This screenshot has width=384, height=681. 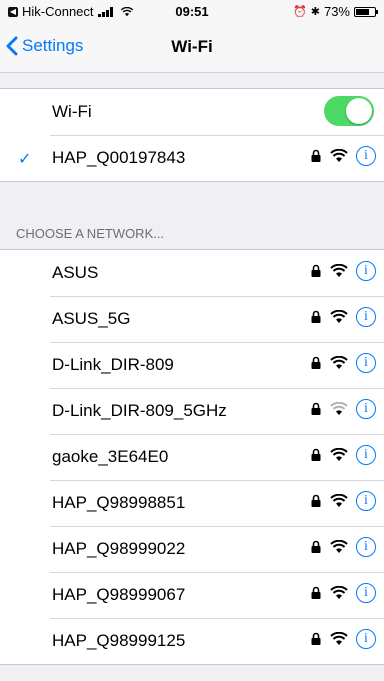 What do you see at coordinates (119, 157) in the screenshot?
I see `current-network-name: HAP_Q00197843` at bounding box center [119, 157].